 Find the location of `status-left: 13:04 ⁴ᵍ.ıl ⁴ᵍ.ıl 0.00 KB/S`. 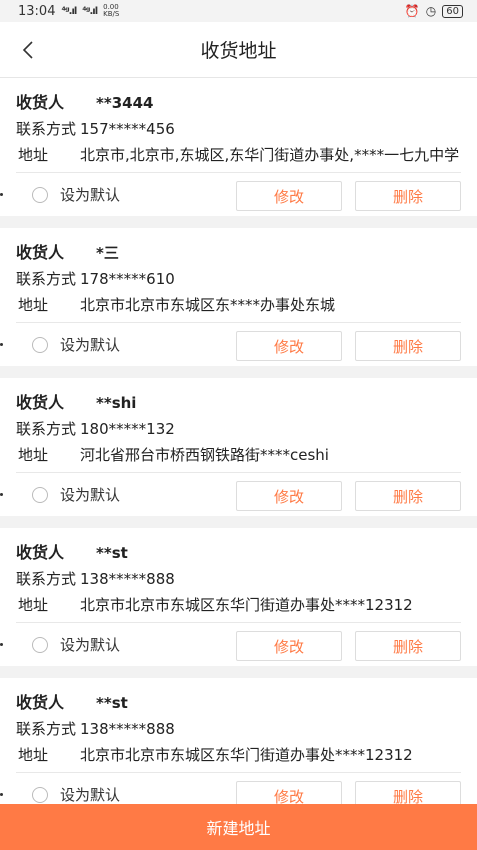

status-left: 13:04 ⁴ᵍ.ıl ⁴ᵍ.ıl 0.00 KB/S is located at coordinates (69, 11).